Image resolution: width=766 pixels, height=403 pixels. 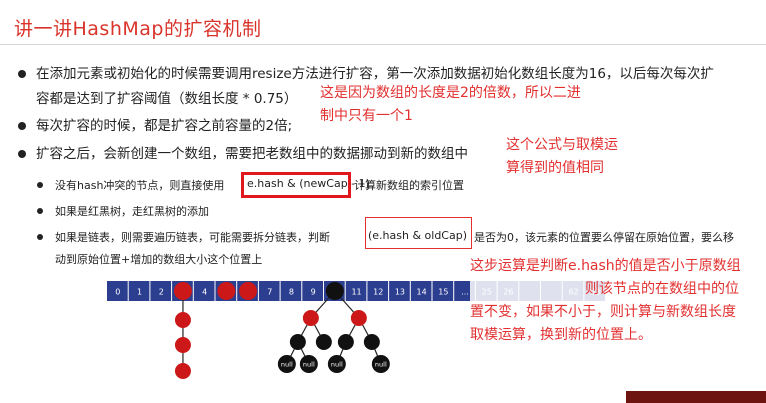 What do you see at coordinates (117, 292) in the screenshot?
I see `array-index-label: 0` at bounding box center [117, 292].